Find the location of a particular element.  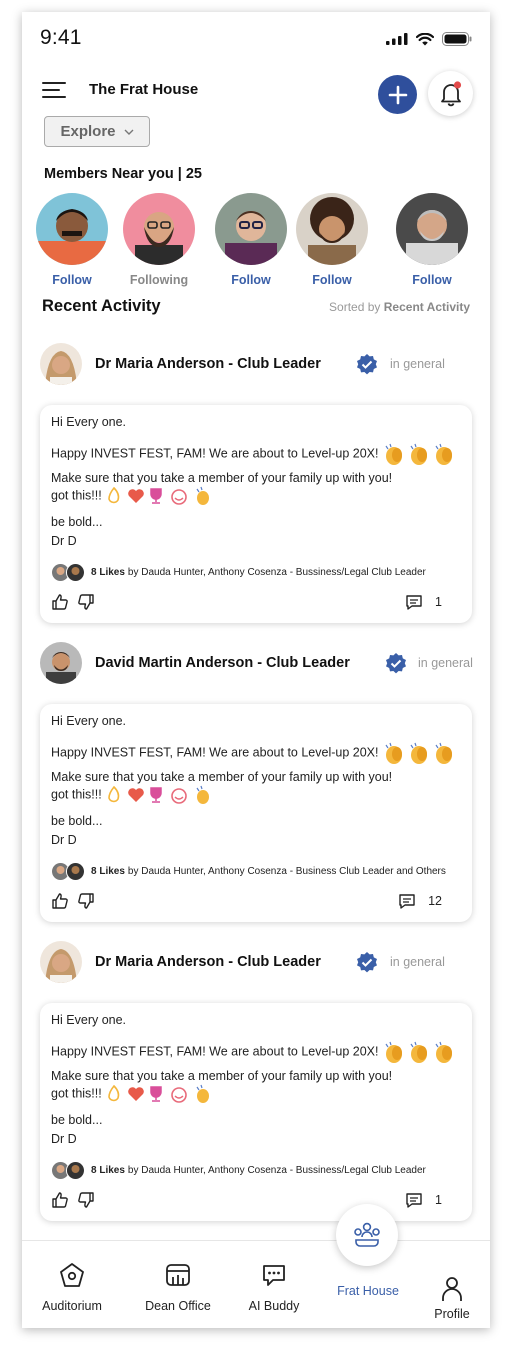

nav-auditorium: Auditorium is located at coordinates (72, 1286).